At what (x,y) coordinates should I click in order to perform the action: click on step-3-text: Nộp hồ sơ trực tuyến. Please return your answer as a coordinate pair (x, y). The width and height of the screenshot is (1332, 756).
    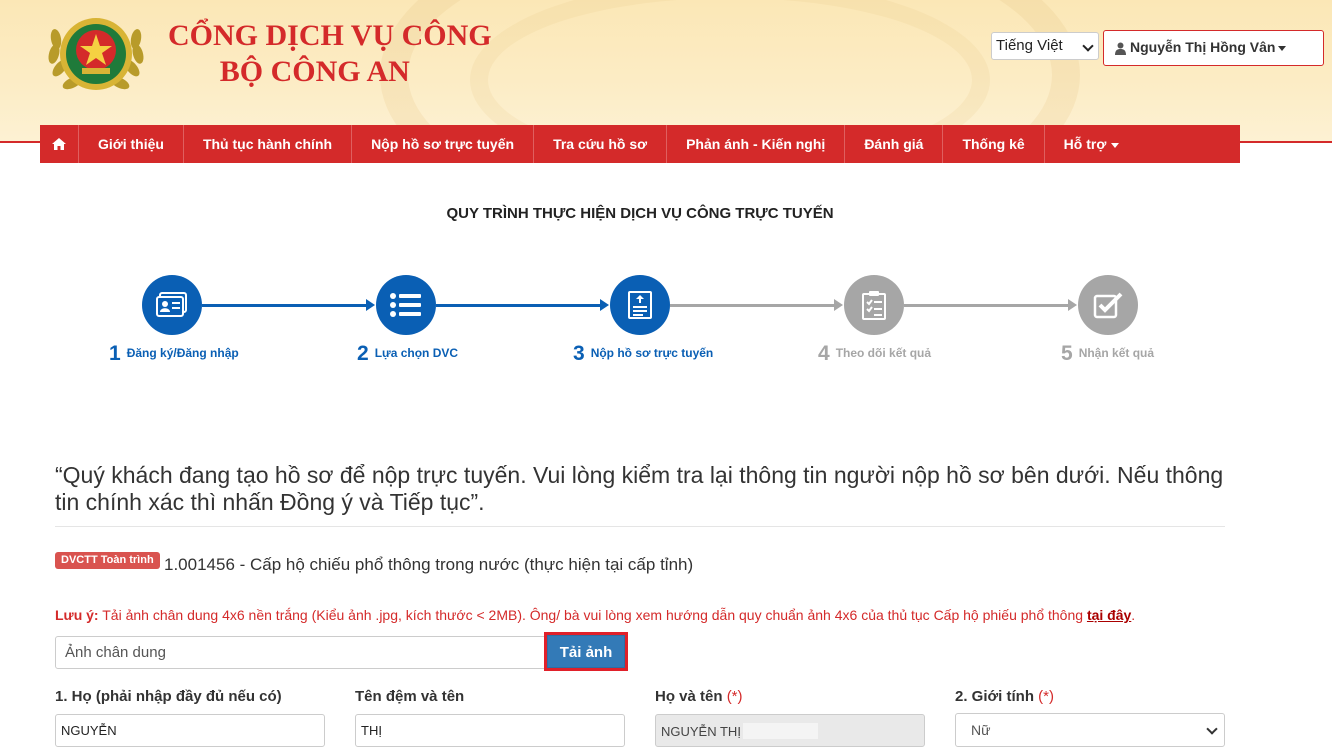
    Looking at the image, I should click on (652, 353).